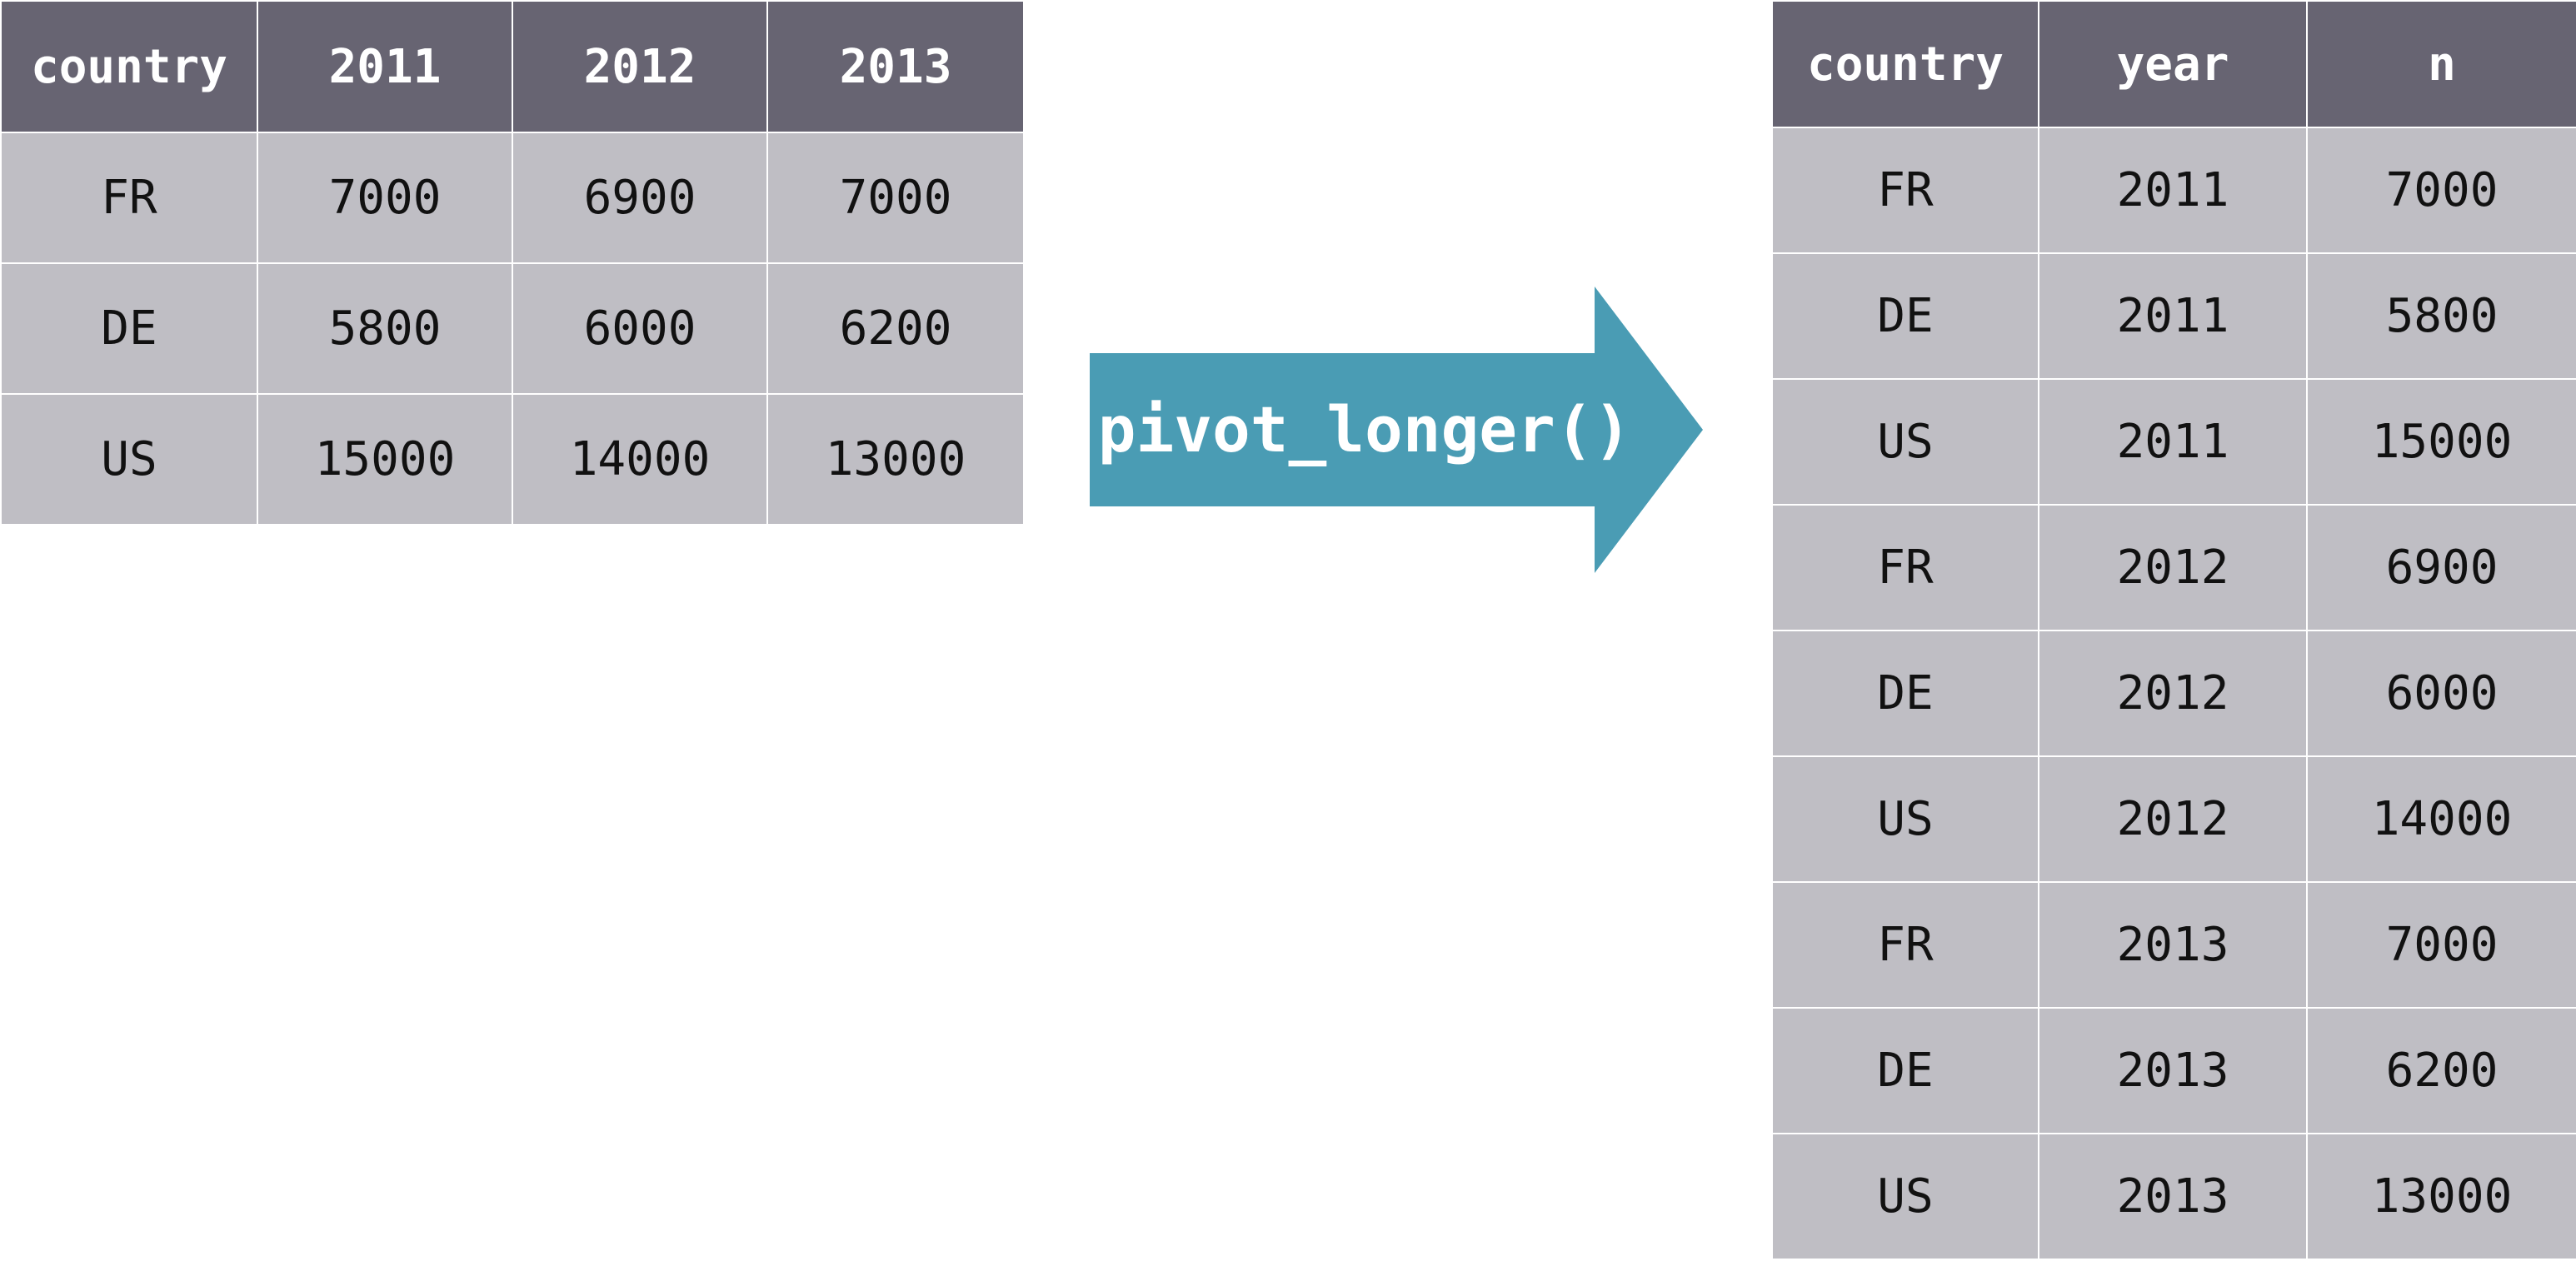  I want to click on table-row: DE 2012 6000, so click(2173, 693).